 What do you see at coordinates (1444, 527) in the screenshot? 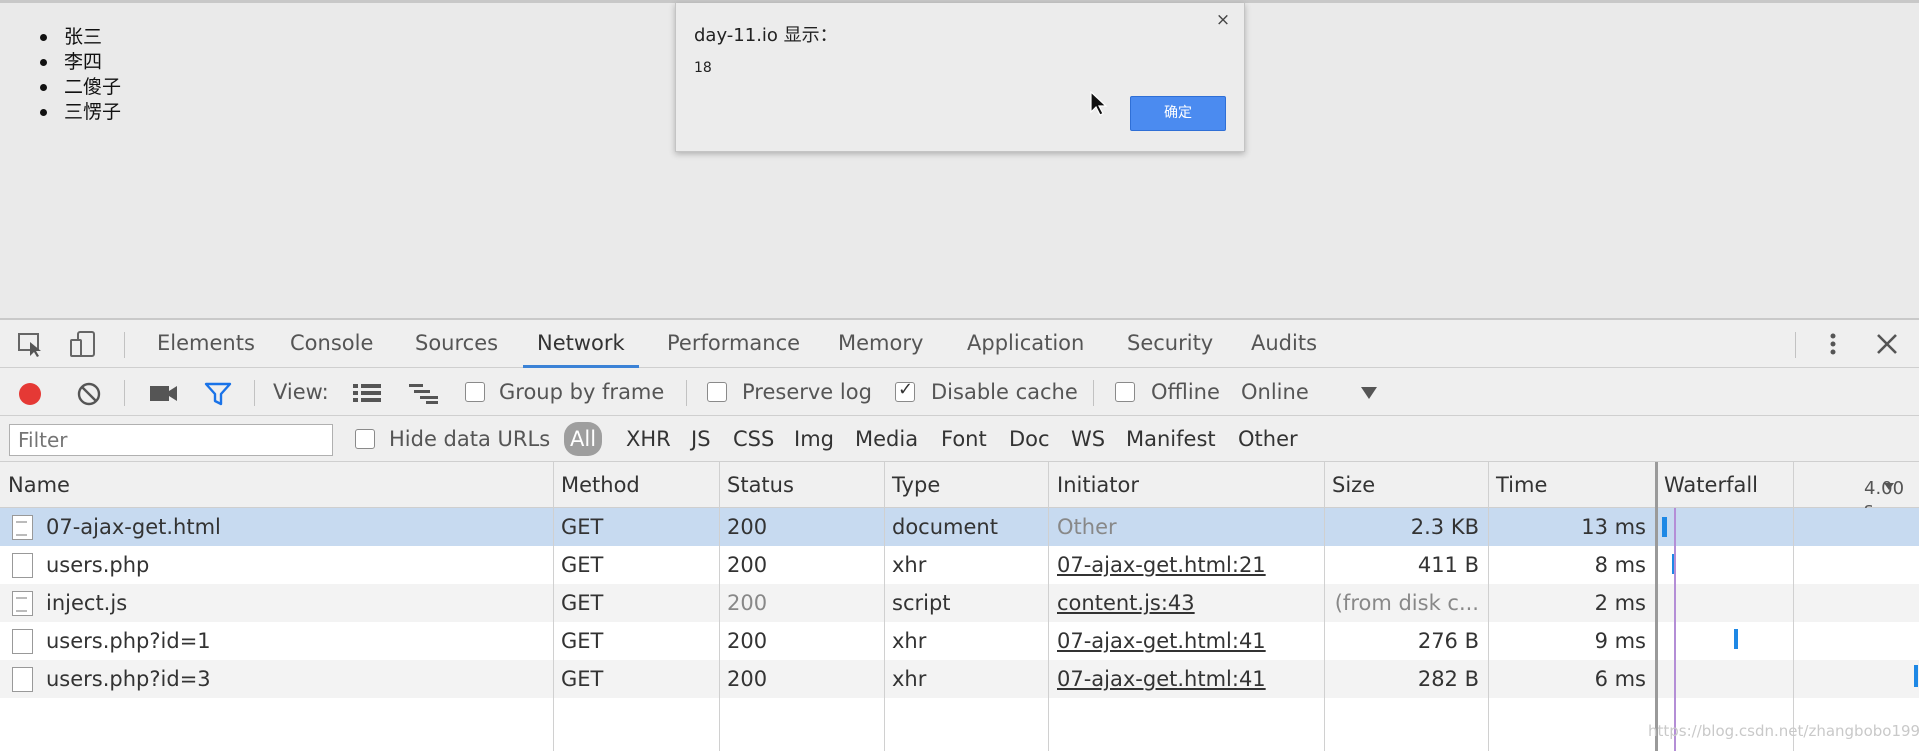
I see `request-size: 2.3 KB` at bounding box center [1444, 527].